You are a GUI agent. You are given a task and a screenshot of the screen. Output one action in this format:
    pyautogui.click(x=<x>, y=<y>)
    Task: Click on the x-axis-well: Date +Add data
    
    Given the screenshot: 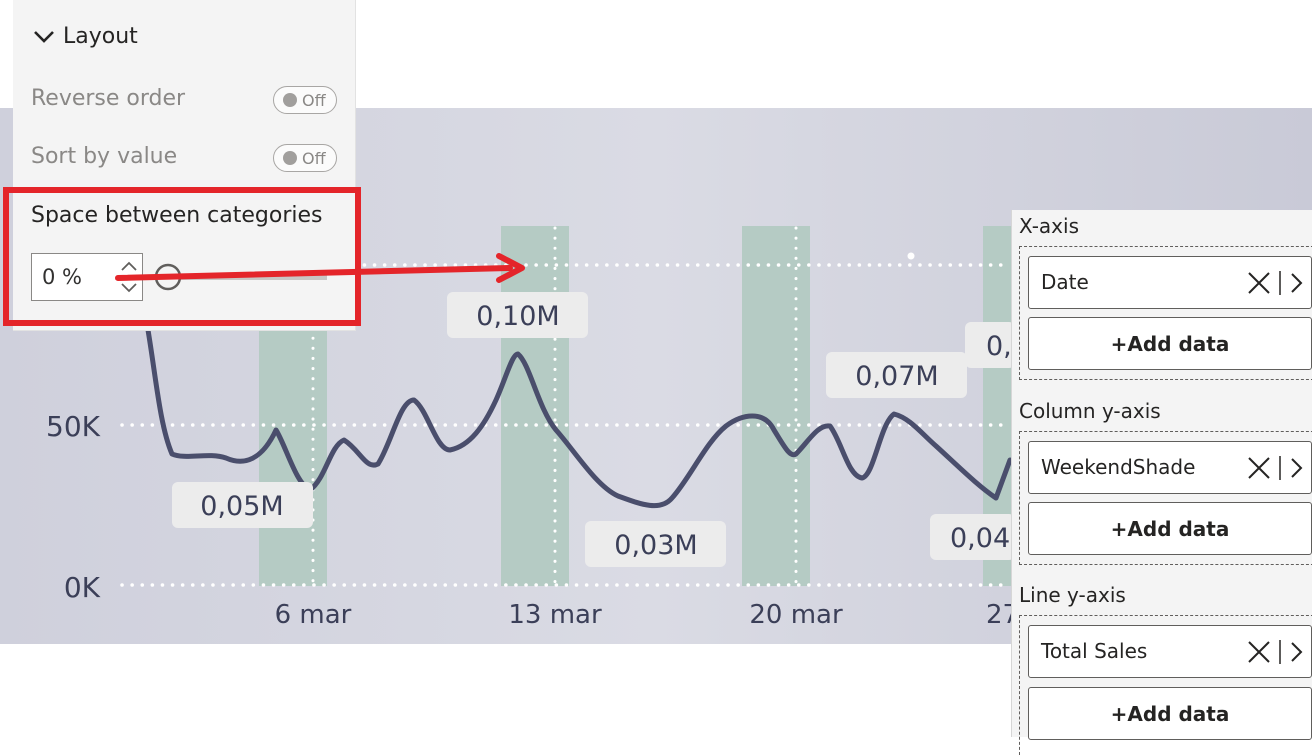 What is the action you would take?
    pyautogui.click(x=1165, y=313)
    